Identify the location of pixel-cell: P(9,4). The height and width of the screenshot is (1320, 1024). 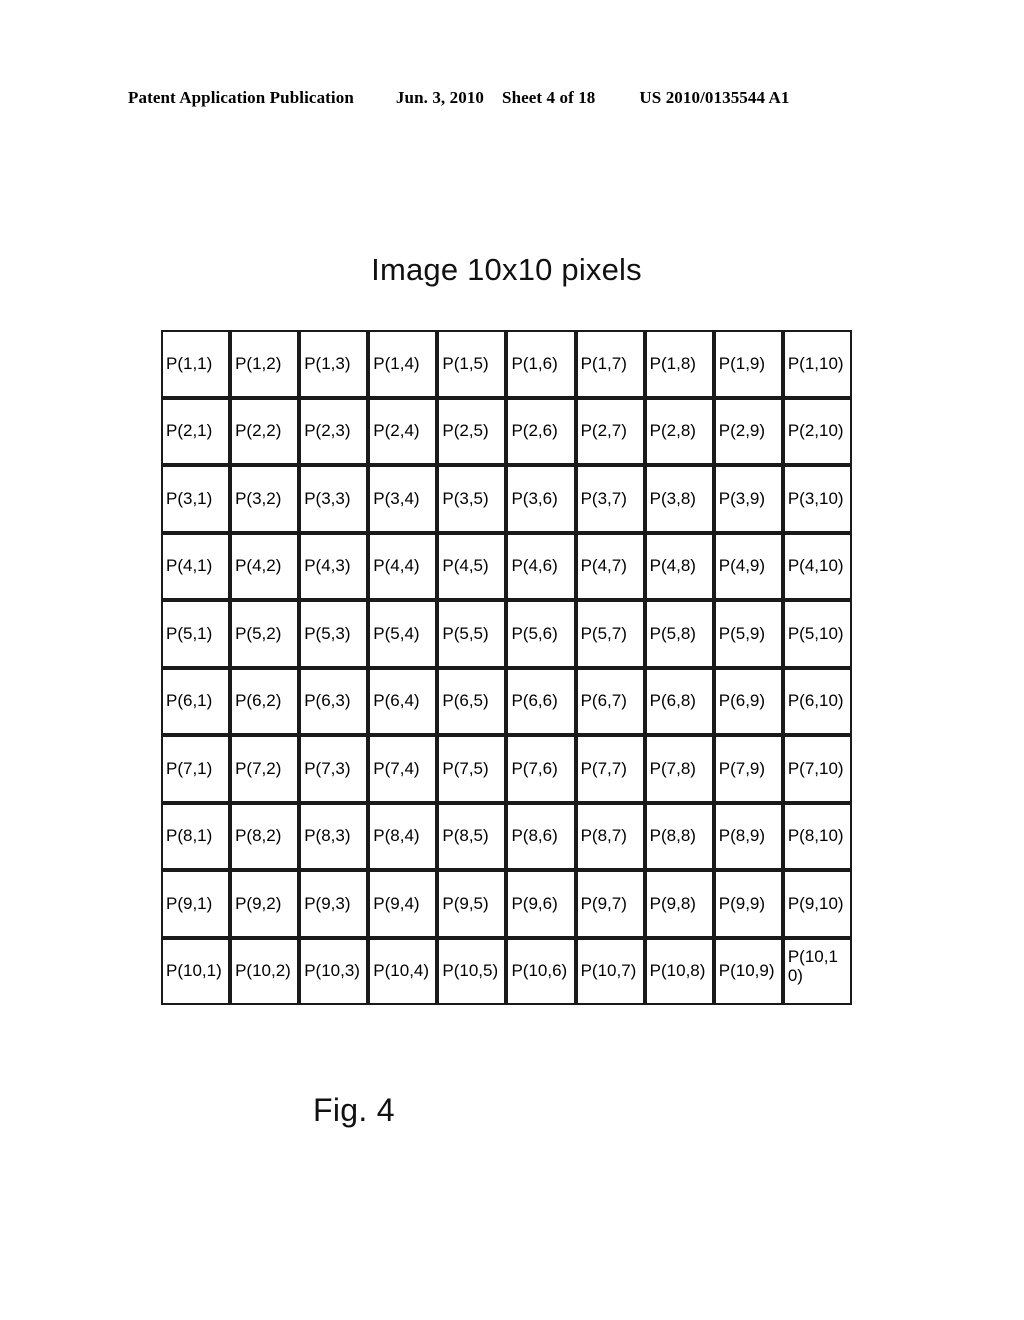
(403, 904).